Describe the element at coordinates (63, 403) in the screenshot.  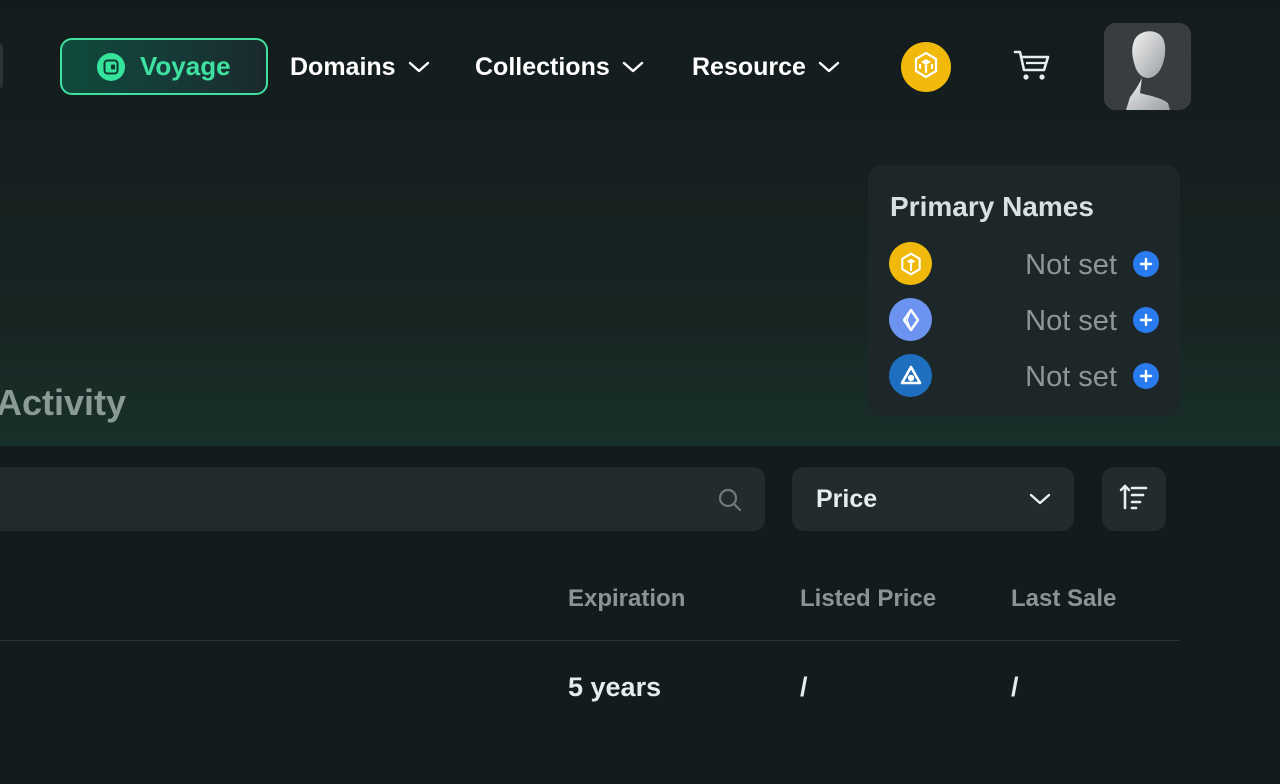
I see `tab-activity: Activity` at that location.